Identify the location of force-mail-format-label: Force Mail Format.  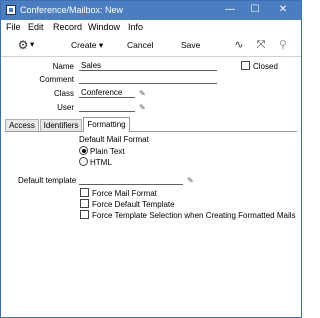
(124, 193).